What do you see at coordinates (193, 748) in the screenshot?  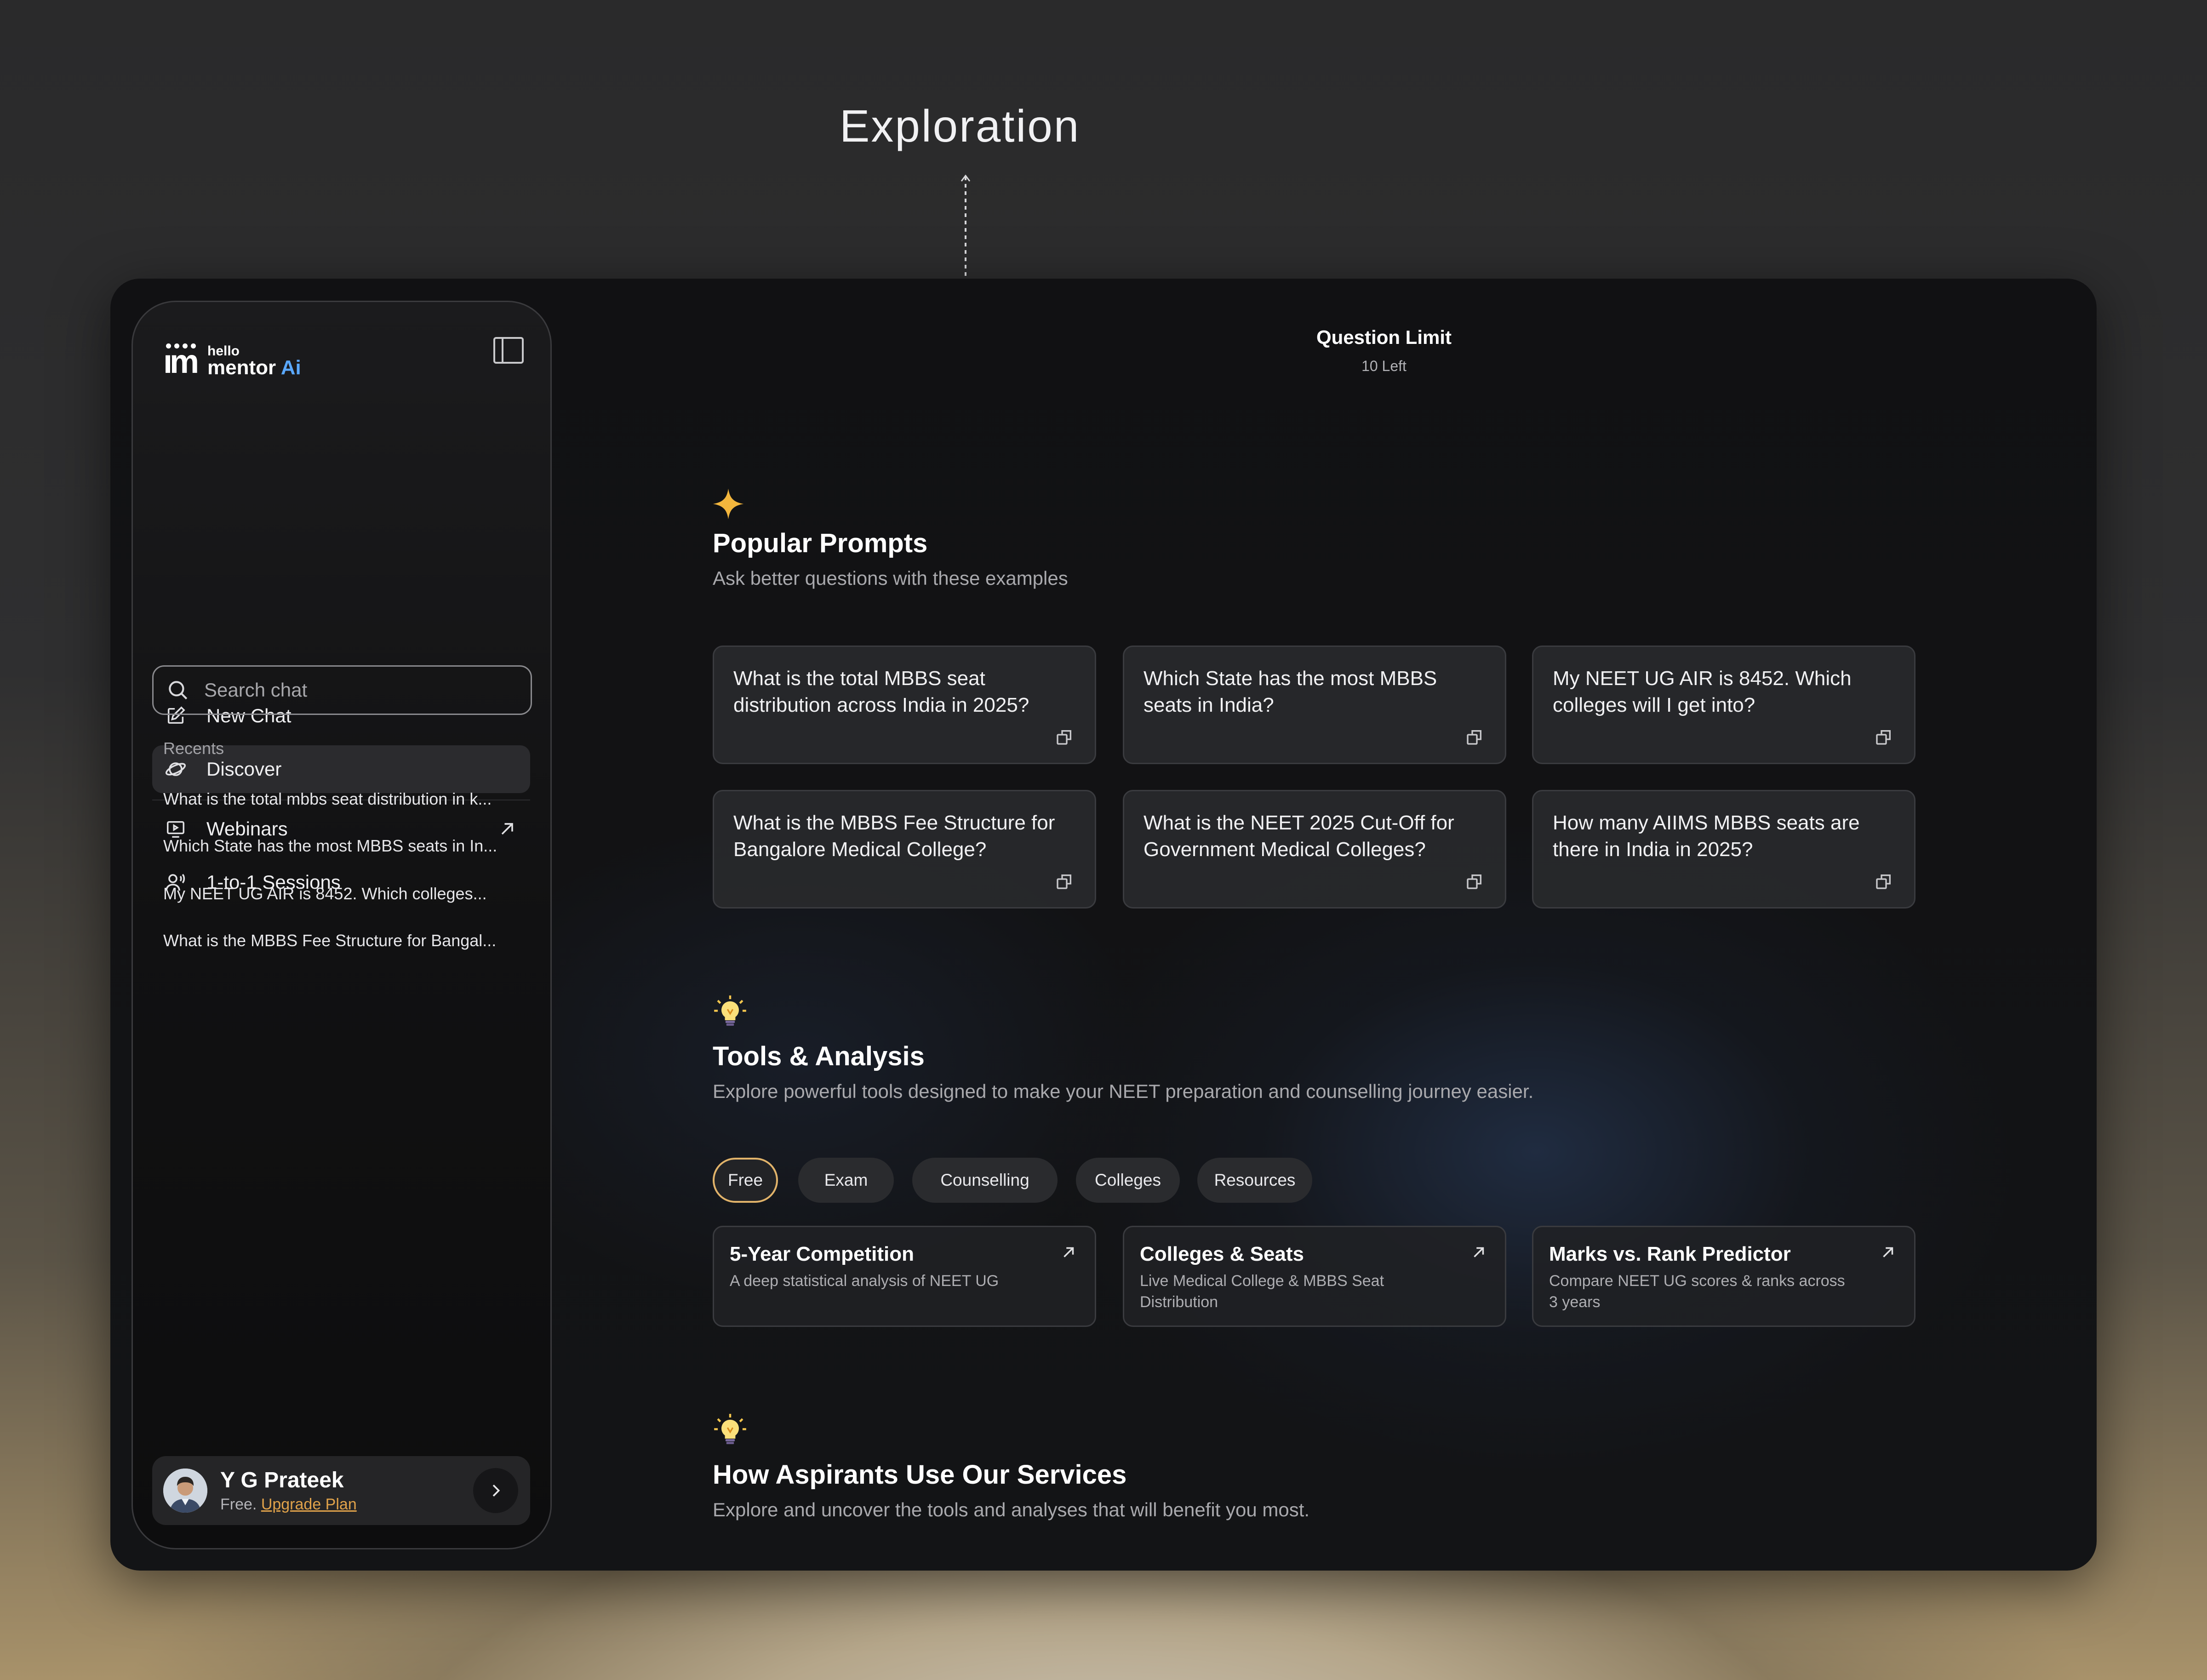 I see `recents-heading: Recents` at bounding box center [193, 748].